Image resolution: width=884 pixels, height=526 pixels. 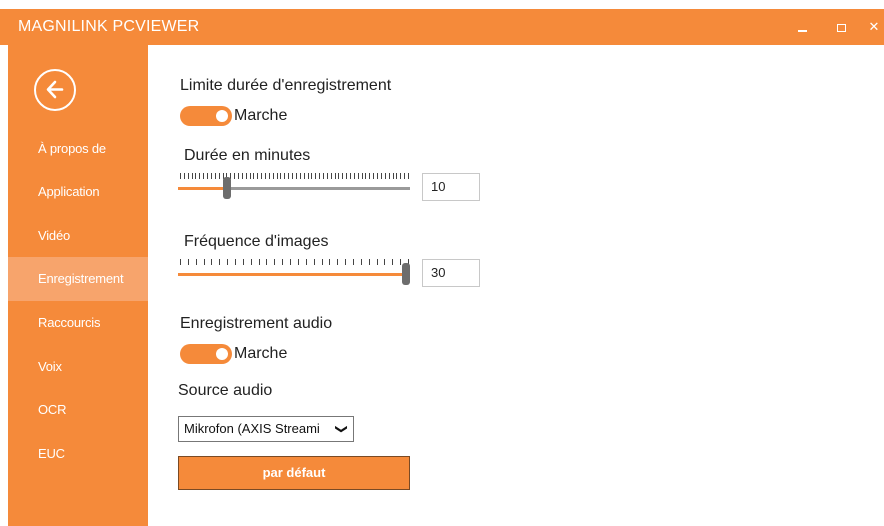 I want to click on sidebar-item-enregistrement: Enregistrement, so click(x=78, y=279).